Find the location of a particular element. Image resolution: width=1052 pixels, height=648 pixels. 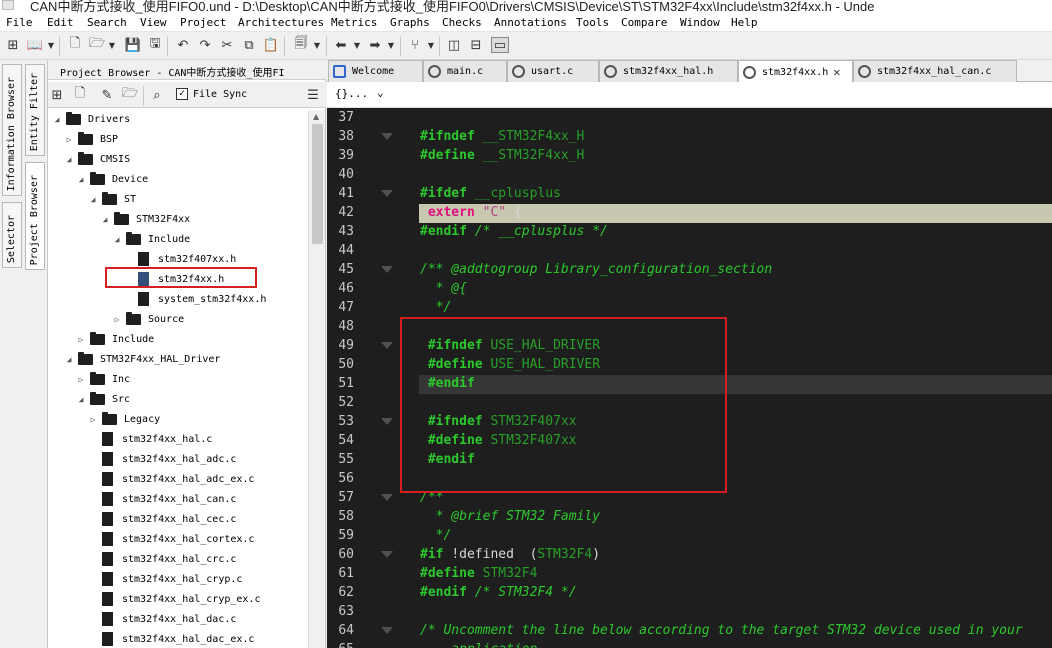

tree-file: stm32f4xx_hal_cortex.c is located at coordinates (171, 539).